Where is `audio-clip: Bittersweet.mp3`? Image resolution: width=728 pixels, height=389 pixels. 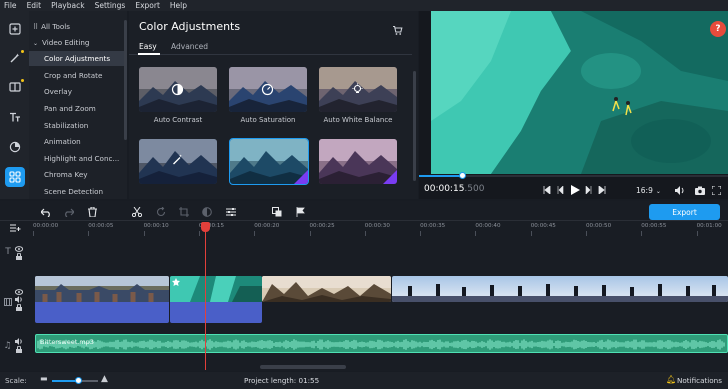 audio-clip: Bittersweet.mp3 is located at coordinates (381, 343).